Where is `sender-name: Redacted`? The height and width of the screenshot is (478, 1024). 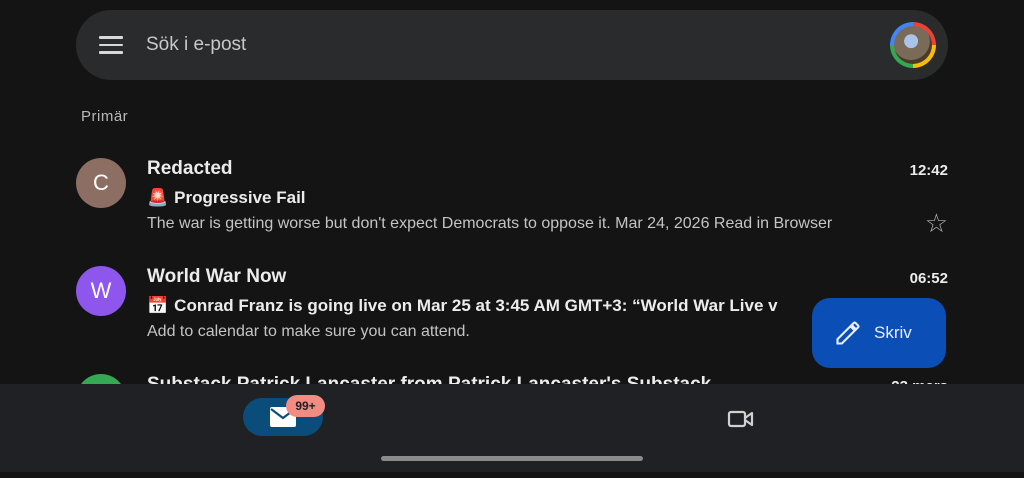 sender-name: Redacted is located at coordinates (190, 168).